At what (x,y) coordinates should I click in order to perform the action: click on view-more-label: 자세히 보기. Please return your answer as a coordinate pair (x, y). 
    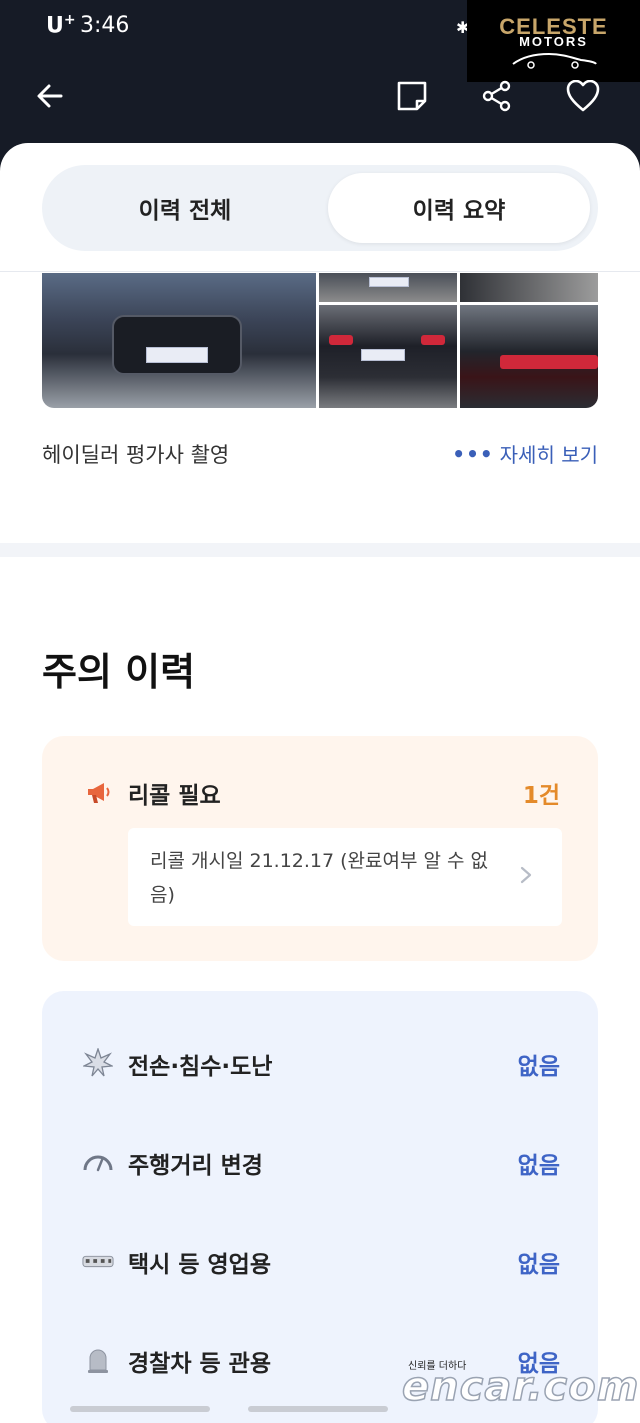
    Looking at the image, I should click on (548, 455).